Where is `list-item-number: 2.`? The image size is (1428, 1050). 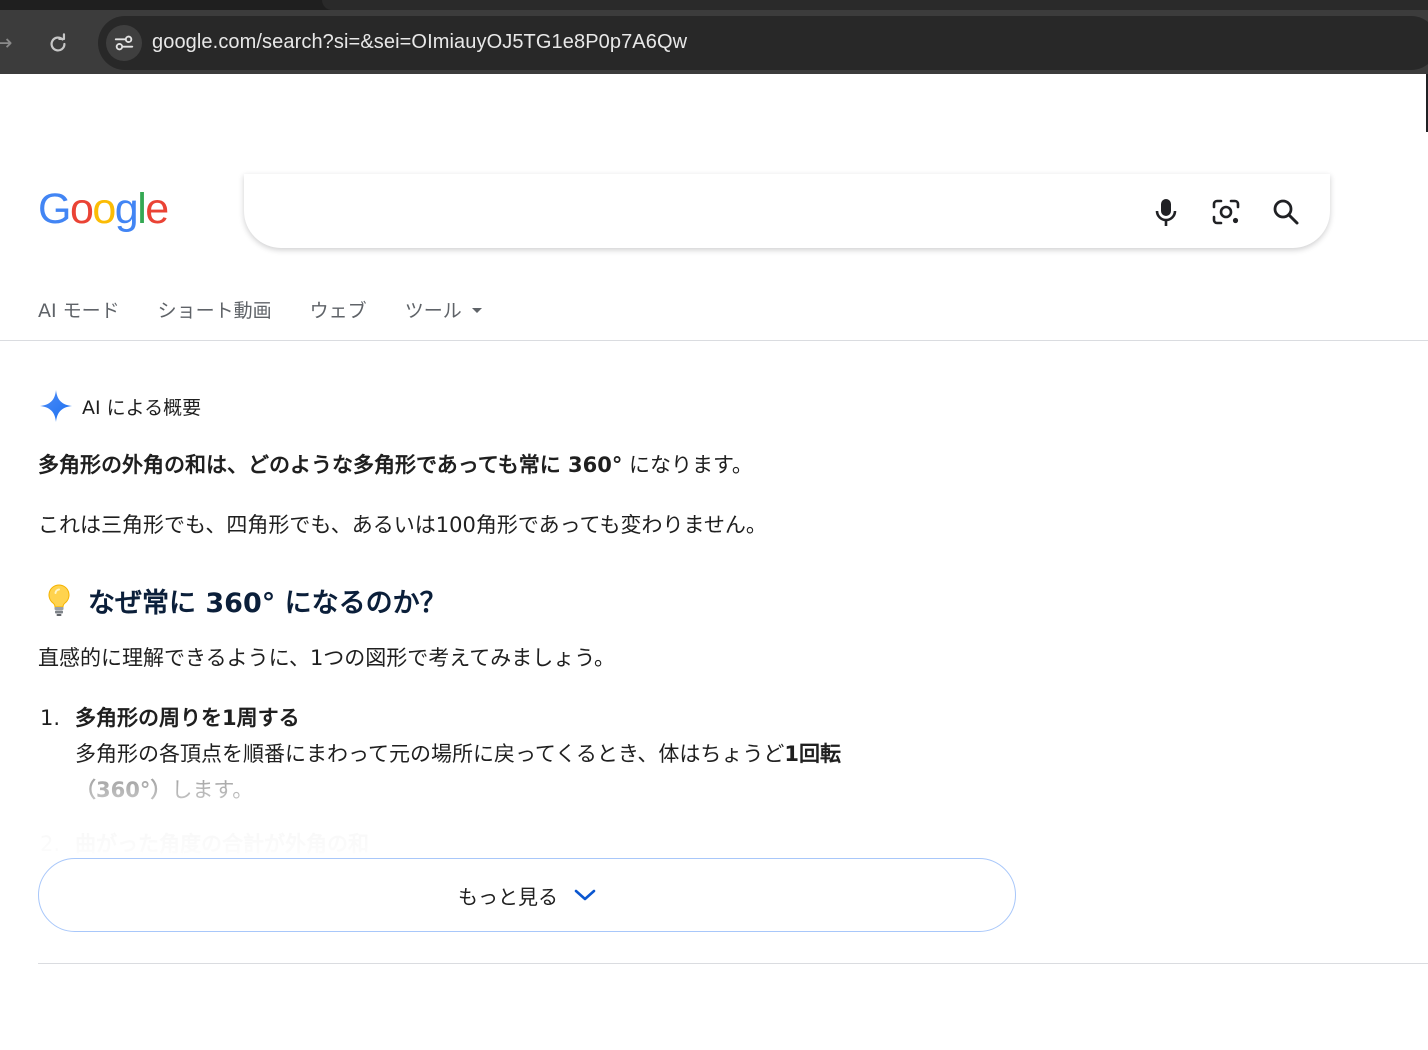
list-item-number: 2. is located at coordinates (50, 844).